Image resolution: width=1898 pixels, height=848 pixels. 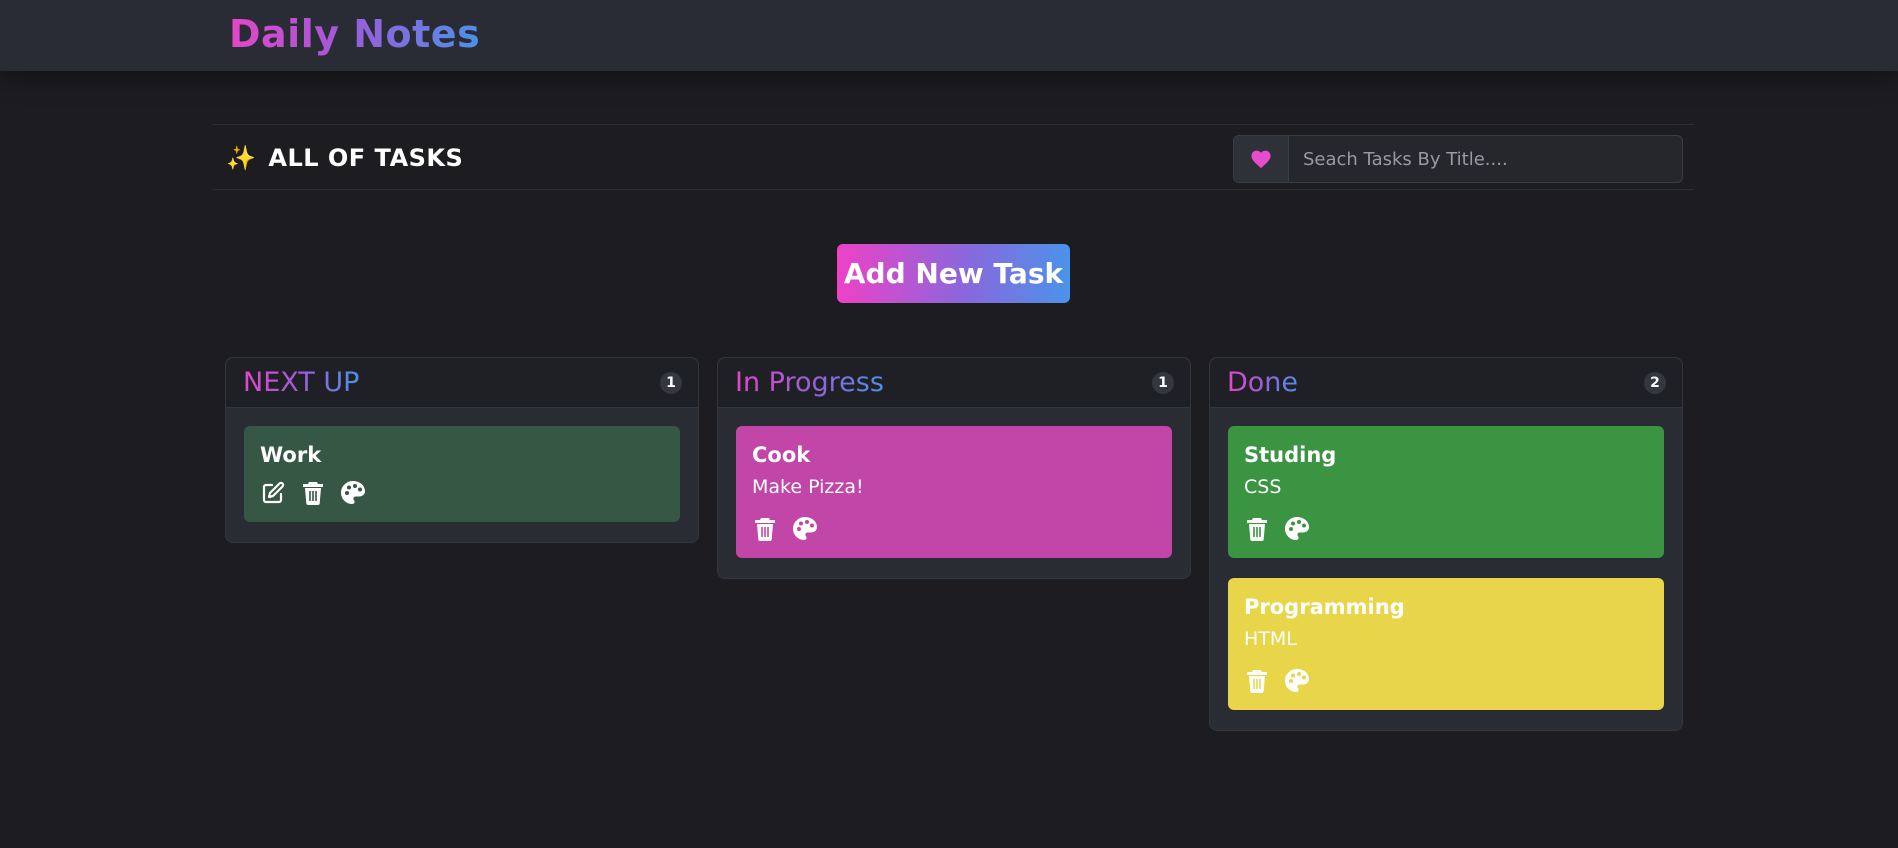 I want to click on column-header: Done 2, so click(x=1446, y=383).